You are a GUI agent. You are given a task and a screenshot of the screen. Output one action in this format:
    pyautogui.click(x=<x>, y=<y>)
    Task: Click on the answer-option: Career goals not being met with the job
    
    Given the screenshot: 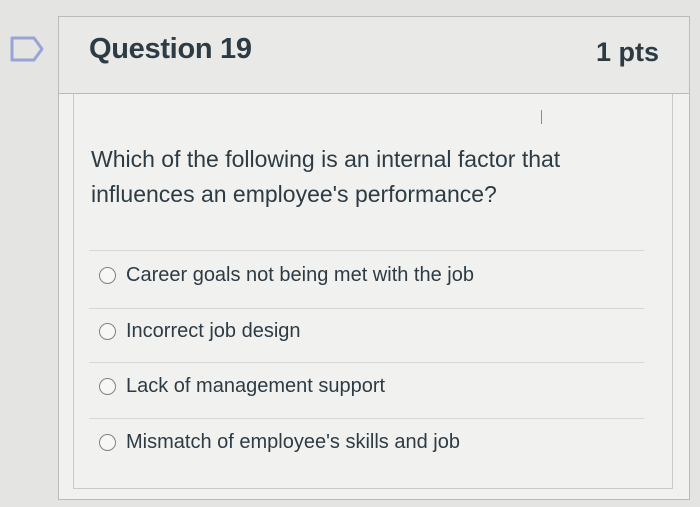 What is the action you would take?
    pyautogui.click(x=286, y=275)
    